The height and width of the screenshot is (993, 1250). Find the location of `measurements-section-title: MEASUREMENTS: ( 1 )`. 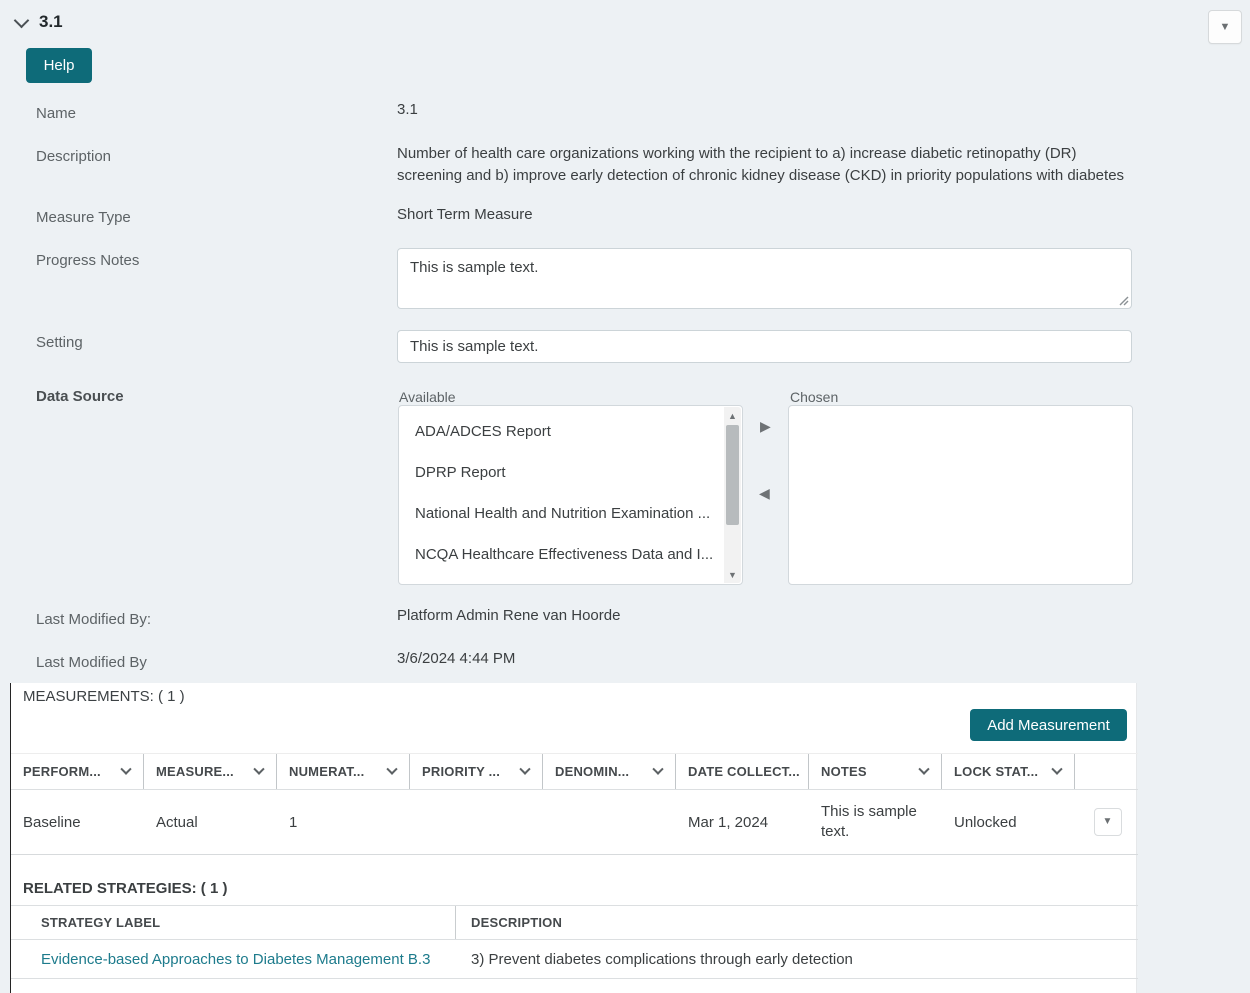

measurements-section-title: MEASUREMENTS: ( 1 ) is located at coordinates (104, 696).